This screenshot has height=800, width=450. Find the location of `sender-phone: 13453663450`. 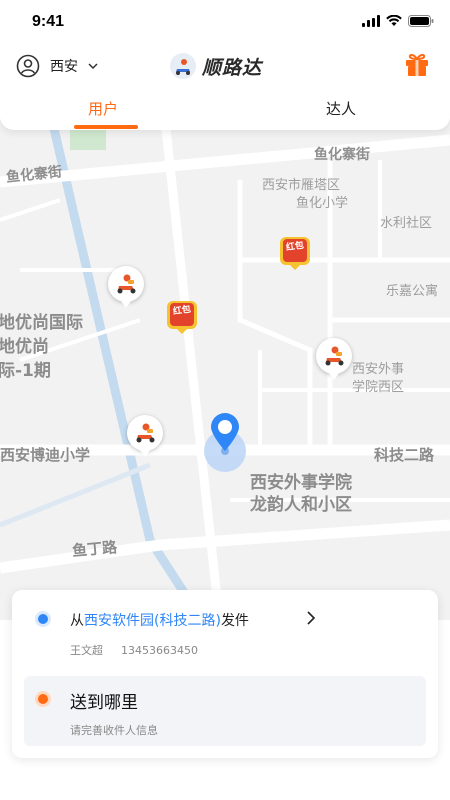

sender-phone: 13453663450 is located at coordinates (159, 650).